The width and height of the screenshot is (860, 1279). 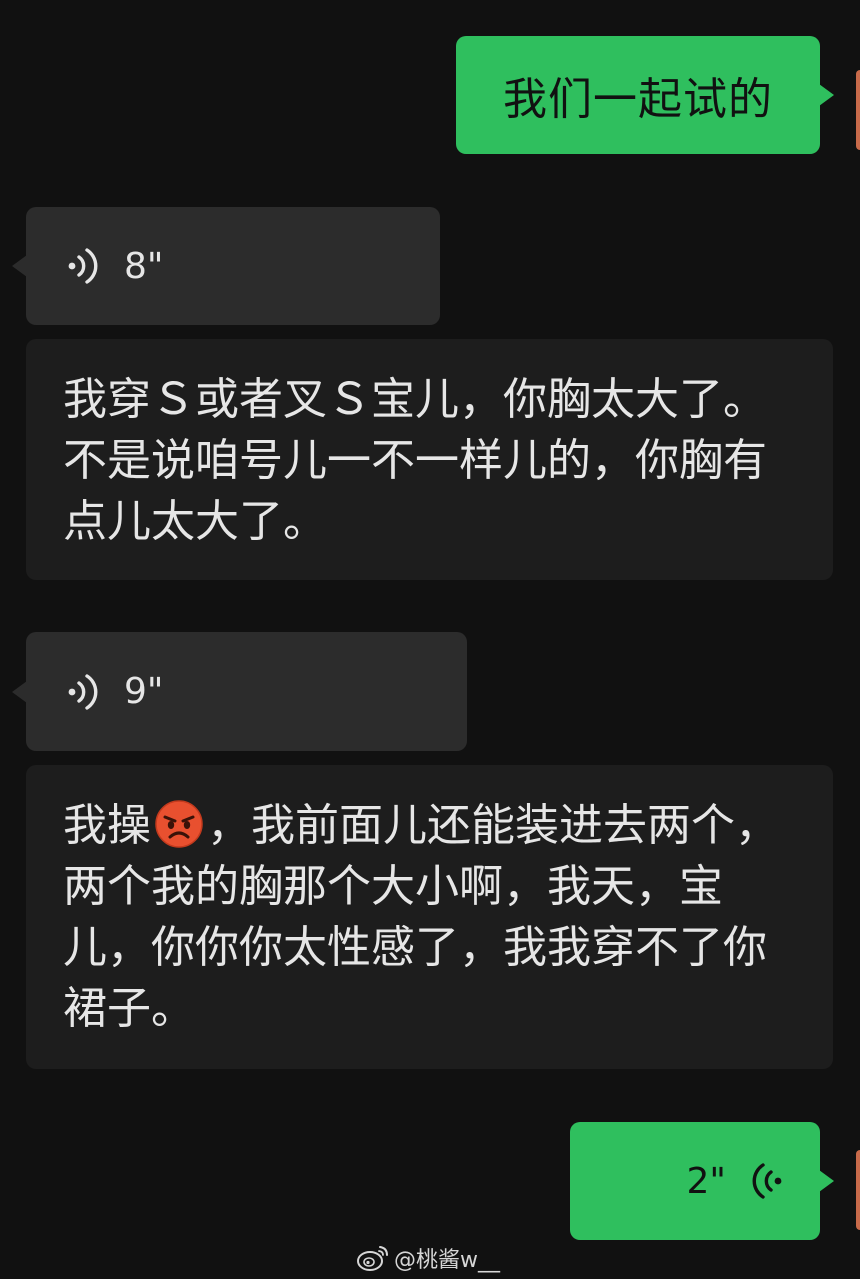 I want to click on message-text: 我们一起试的, so click(x=638, y=99).